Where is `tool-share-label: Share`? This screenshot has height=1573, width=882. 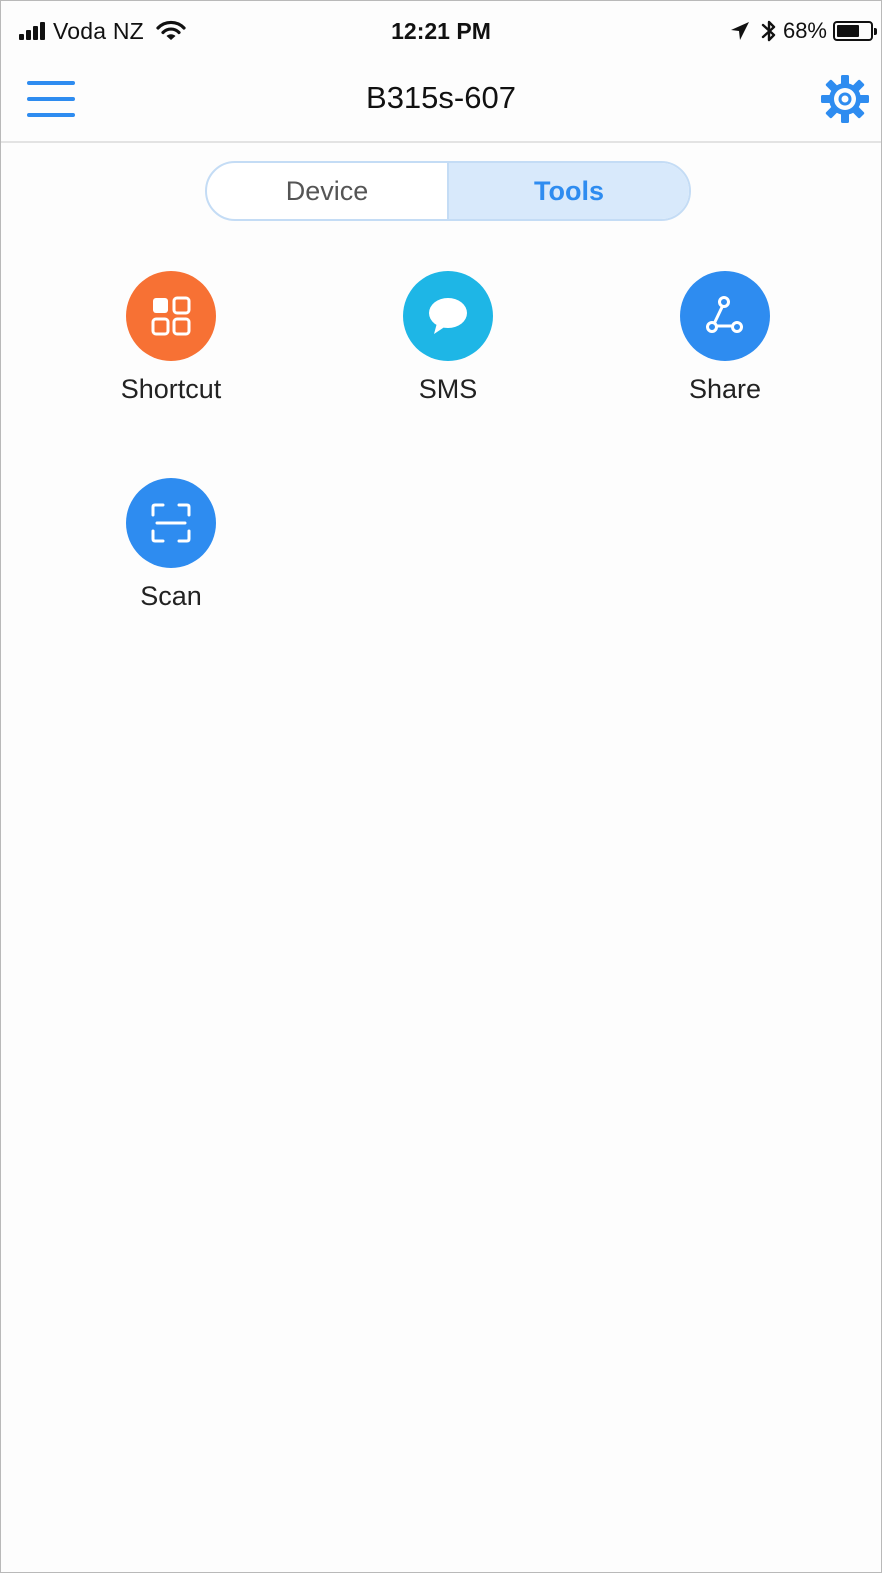
tool-share-label: Share is located at coordinates (725, 389).